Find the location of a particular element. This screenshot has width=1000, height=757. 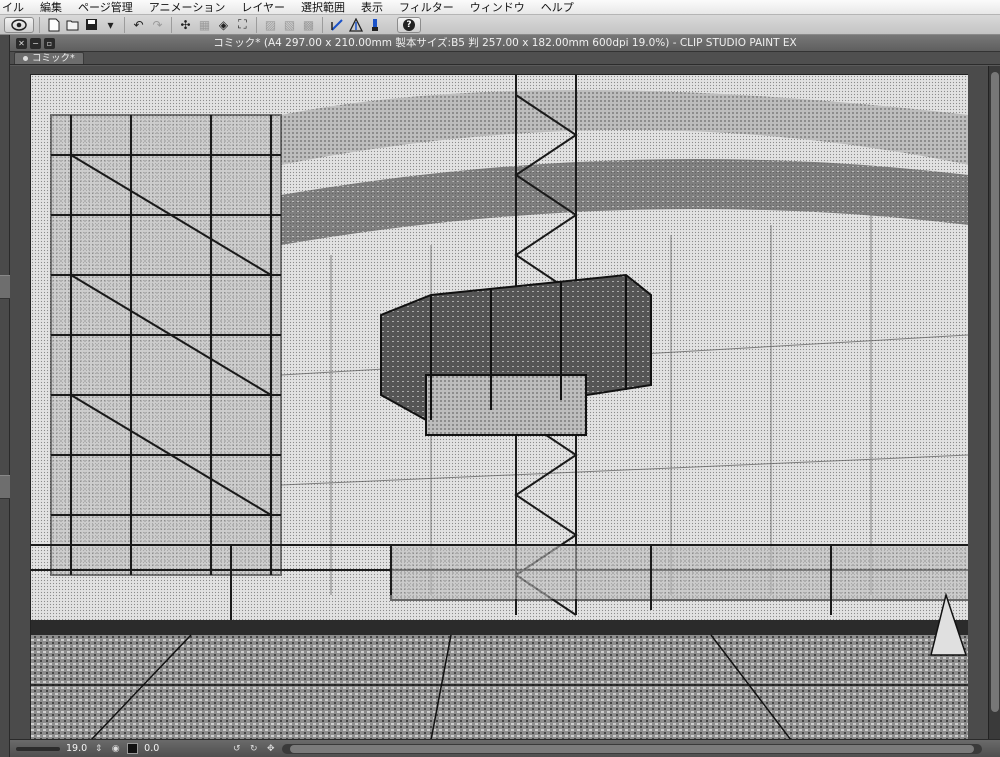

menu-edit: 編集 is located at coordinates (51, 7).